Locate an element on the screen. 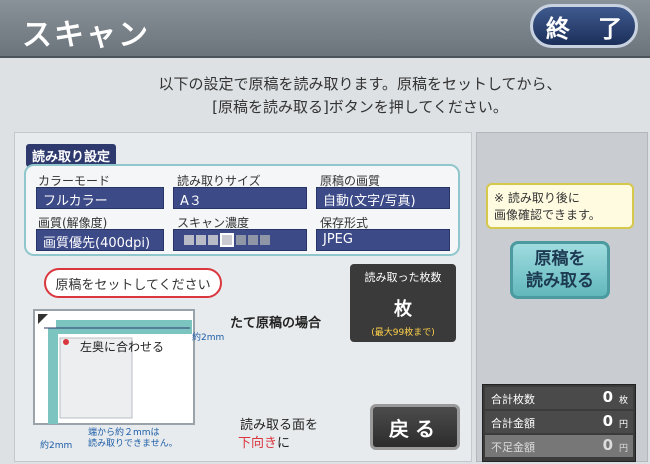 The height and width of the screenshot is (464, 650). shortage-amount-value: 0 is located at coordinates (607, 445).